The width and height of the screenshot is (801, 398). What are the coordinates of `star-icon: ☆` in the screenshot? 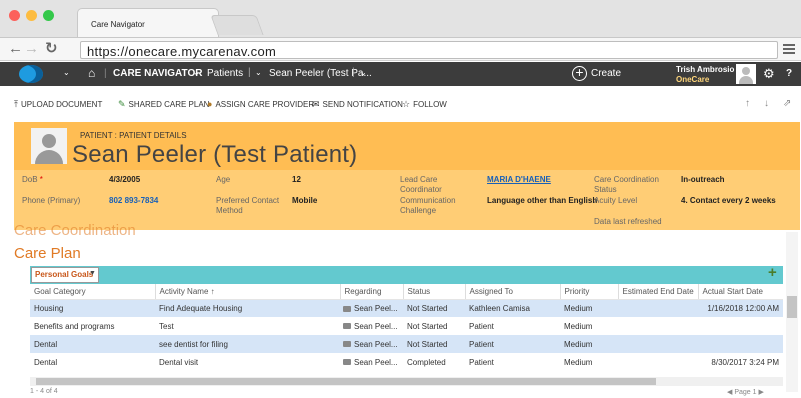 It's located at (406, 104).